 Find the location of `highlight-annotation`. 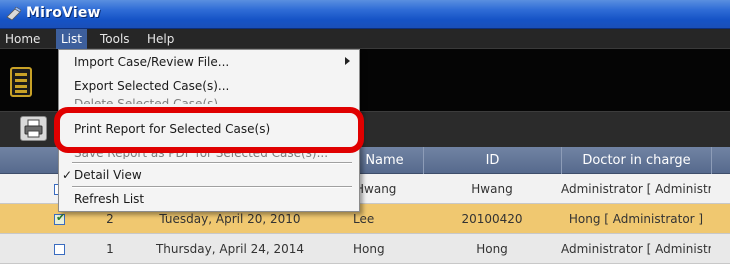

highlight-annotation is located at coordinates (209, 130).